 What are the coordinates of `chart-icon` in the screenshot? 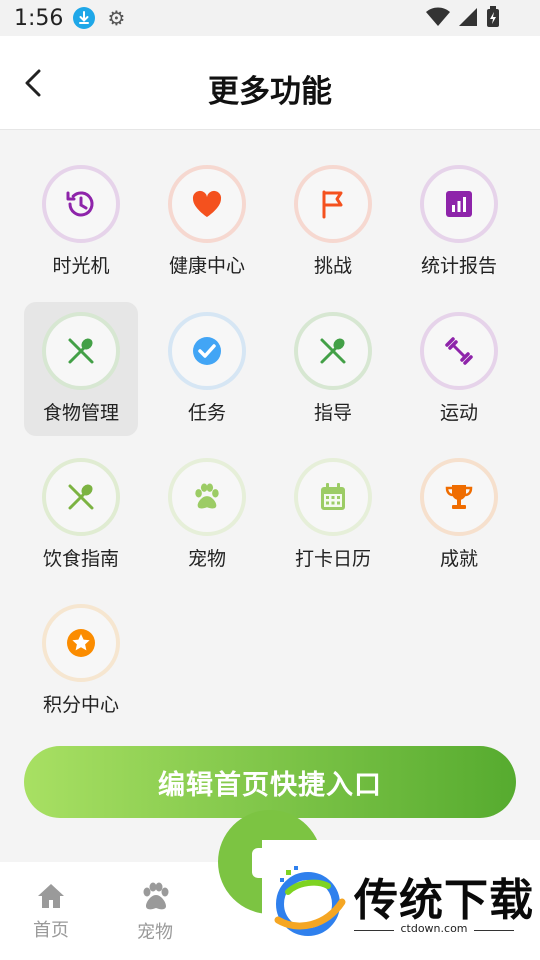 It's located at (459, 204).